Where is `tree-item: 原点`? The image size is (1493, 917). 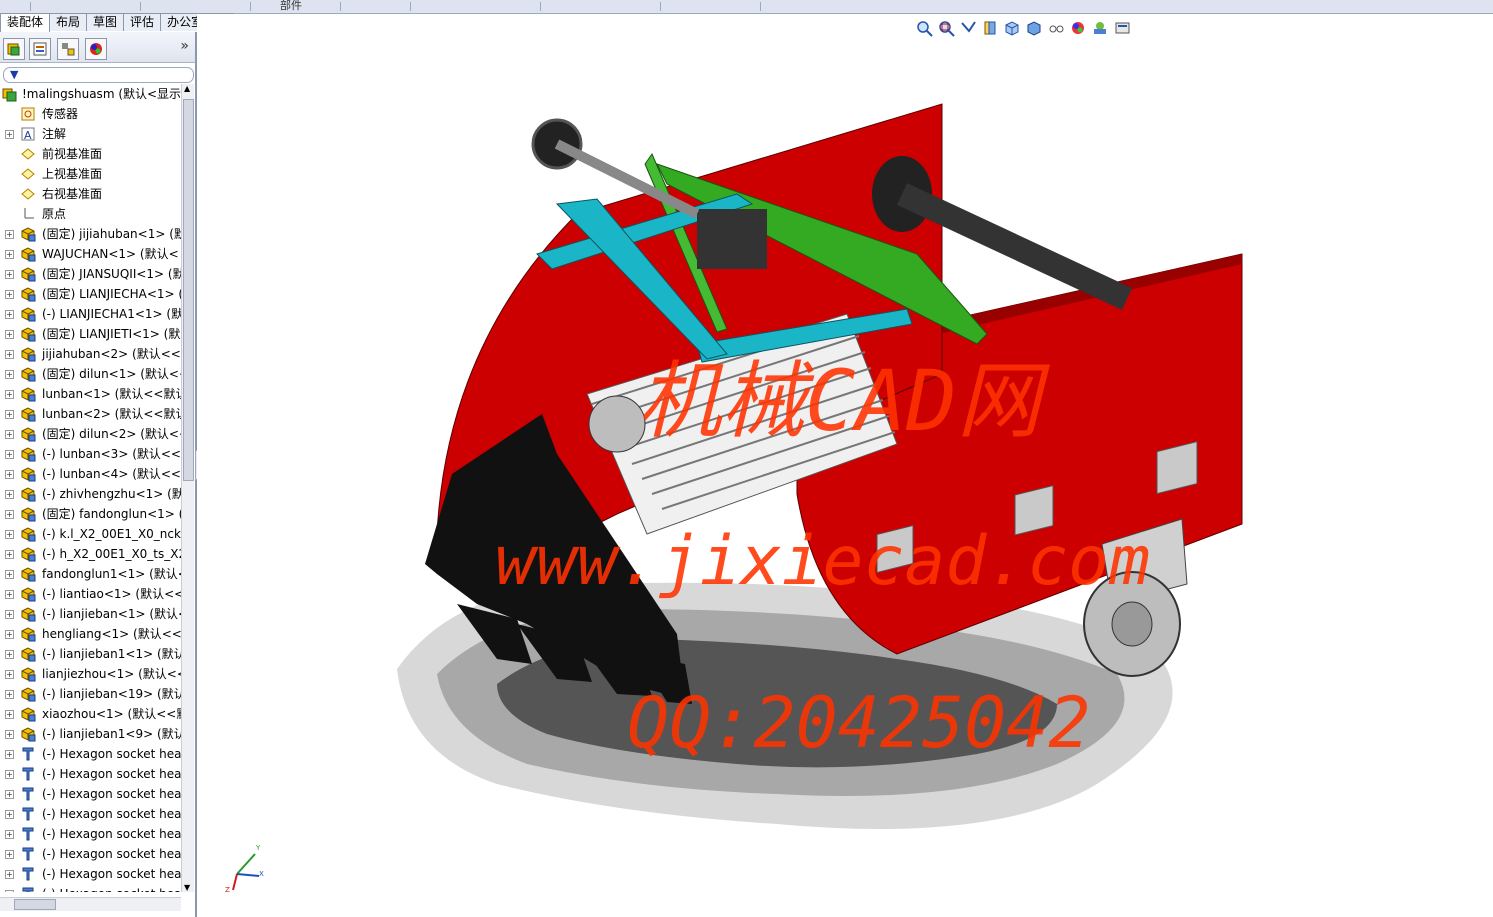
tree-item: 原点 is located at coordinates (90, 214).